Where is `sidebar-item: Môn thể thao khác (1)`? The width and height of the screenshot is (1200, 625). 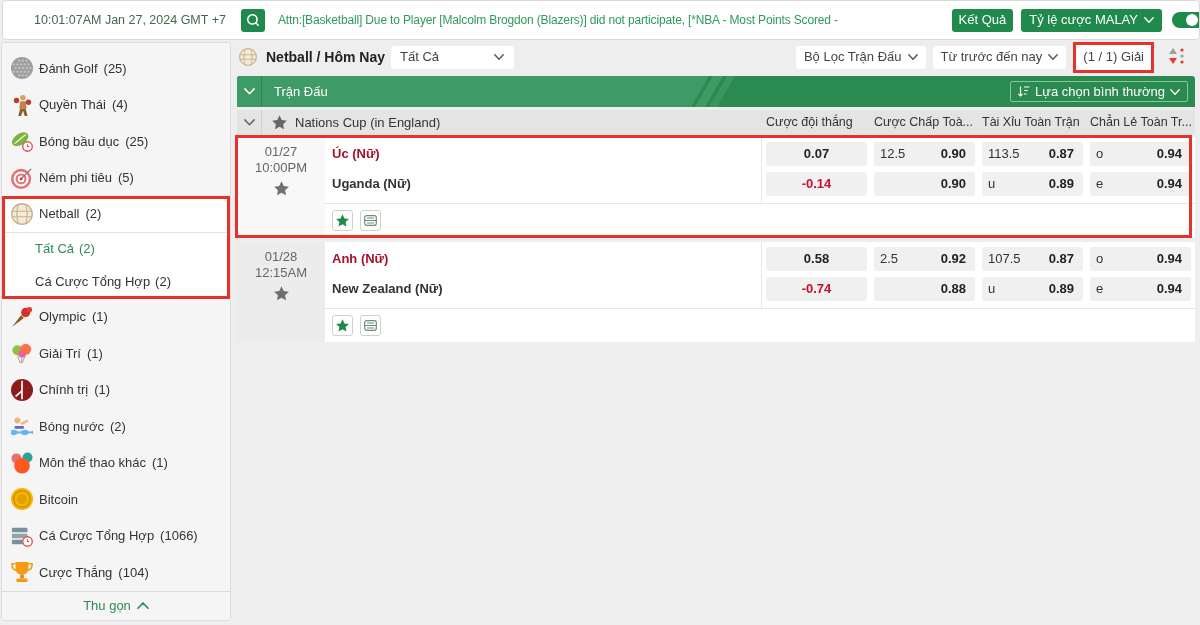
sidebar-item: Môn thể thao khác (1) is located at coordinates (116, 462).